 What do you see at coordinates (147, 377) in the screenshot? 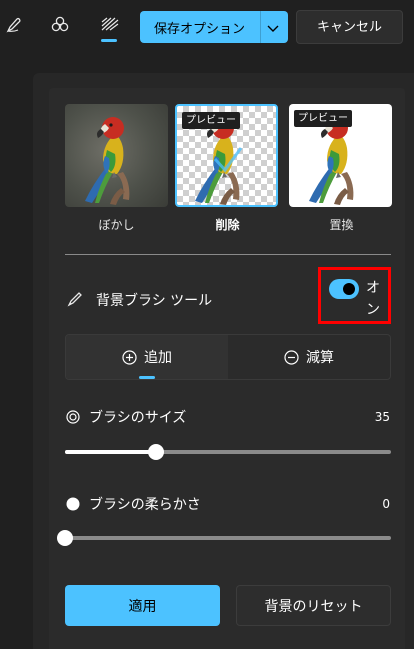
I see `active-mode-indicator` at bounding box center [147, 377].